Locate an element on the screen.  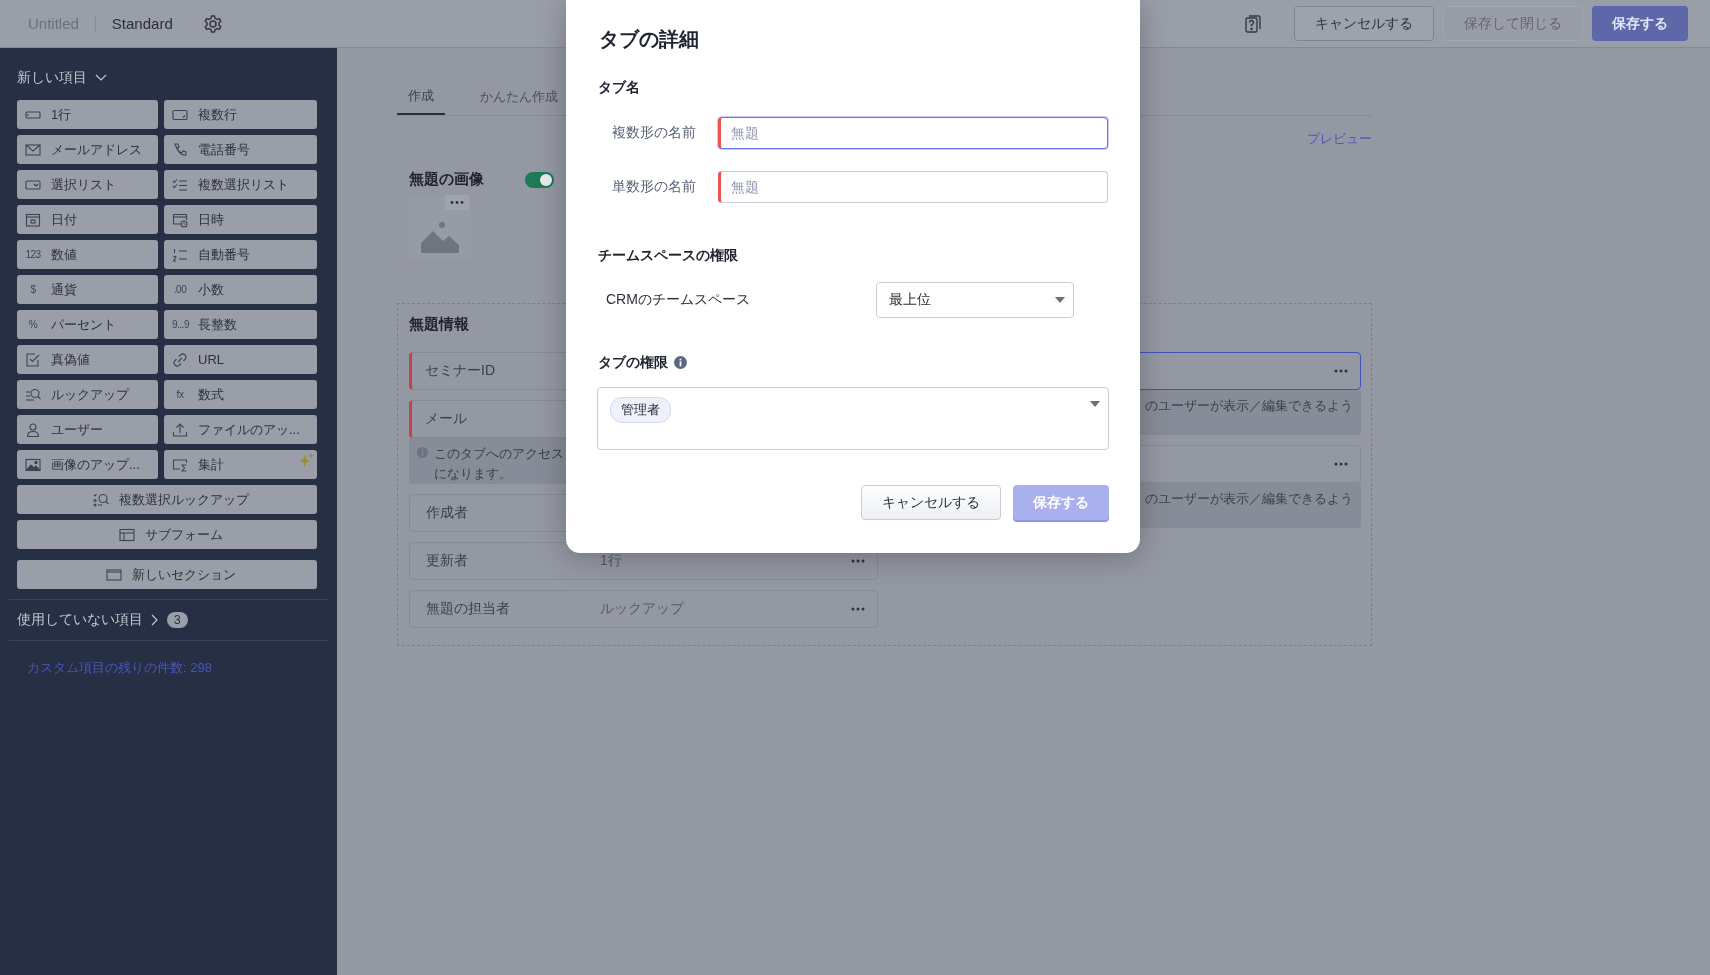
field-type-button: 集計 is located at coordinates (240, 464).